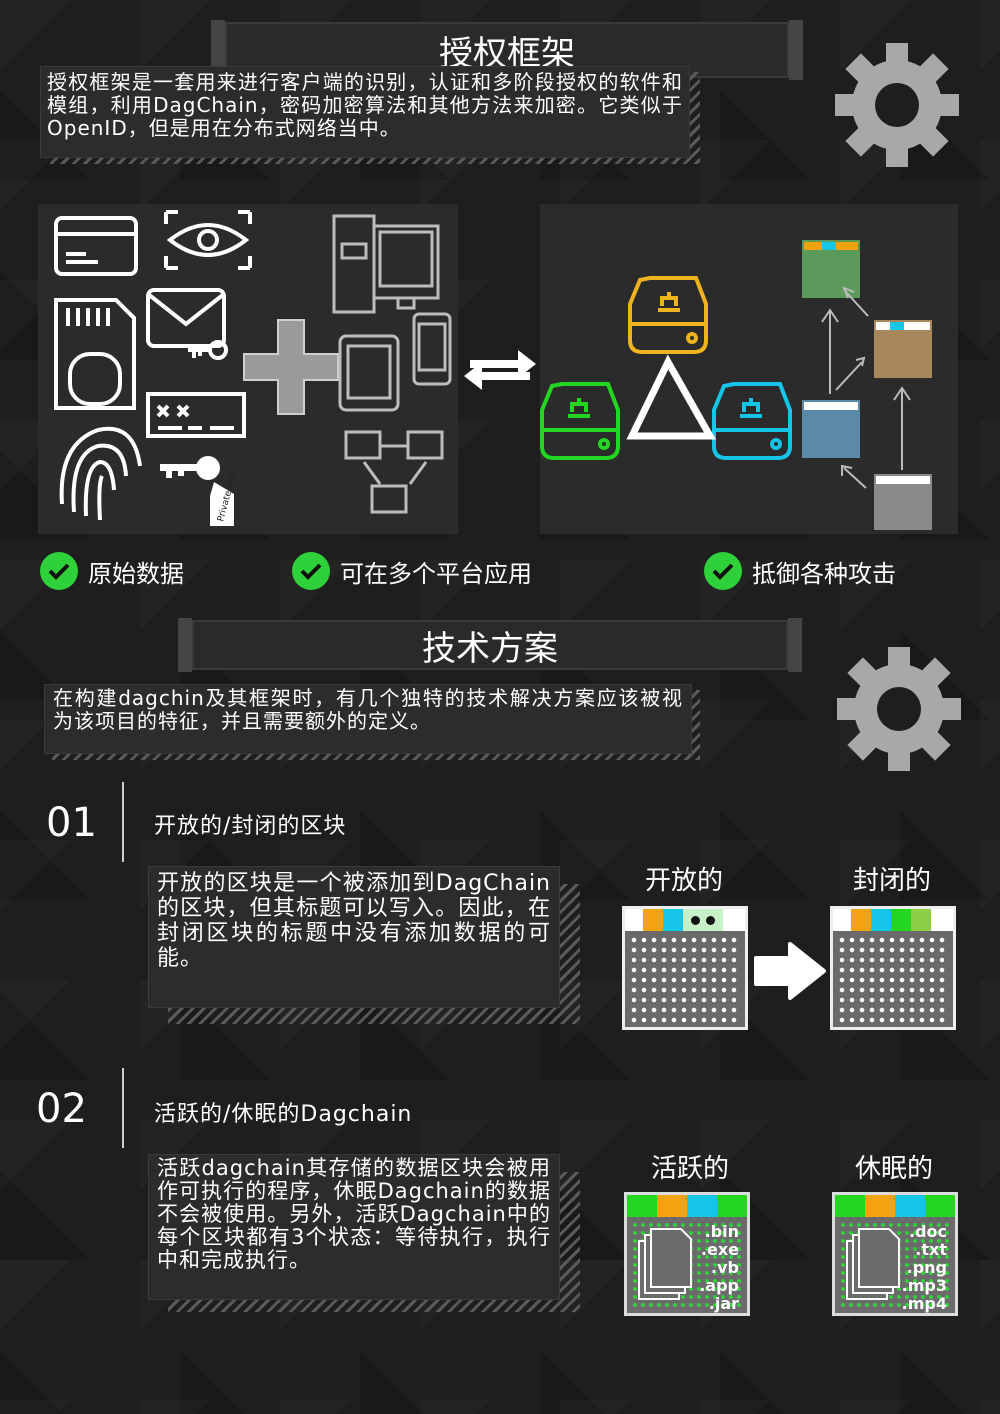 This screenshot has width=1000, height=1414. I want to click on dagchain-illustration, so click(736, 385).